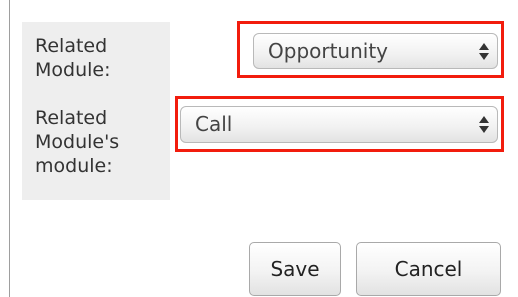 The image size is (518, 297). What do you see at coordinates (328, 51) in the screenshot?
I see `related-module-selected-value: Opportunity` at bounding box center [328, 51].